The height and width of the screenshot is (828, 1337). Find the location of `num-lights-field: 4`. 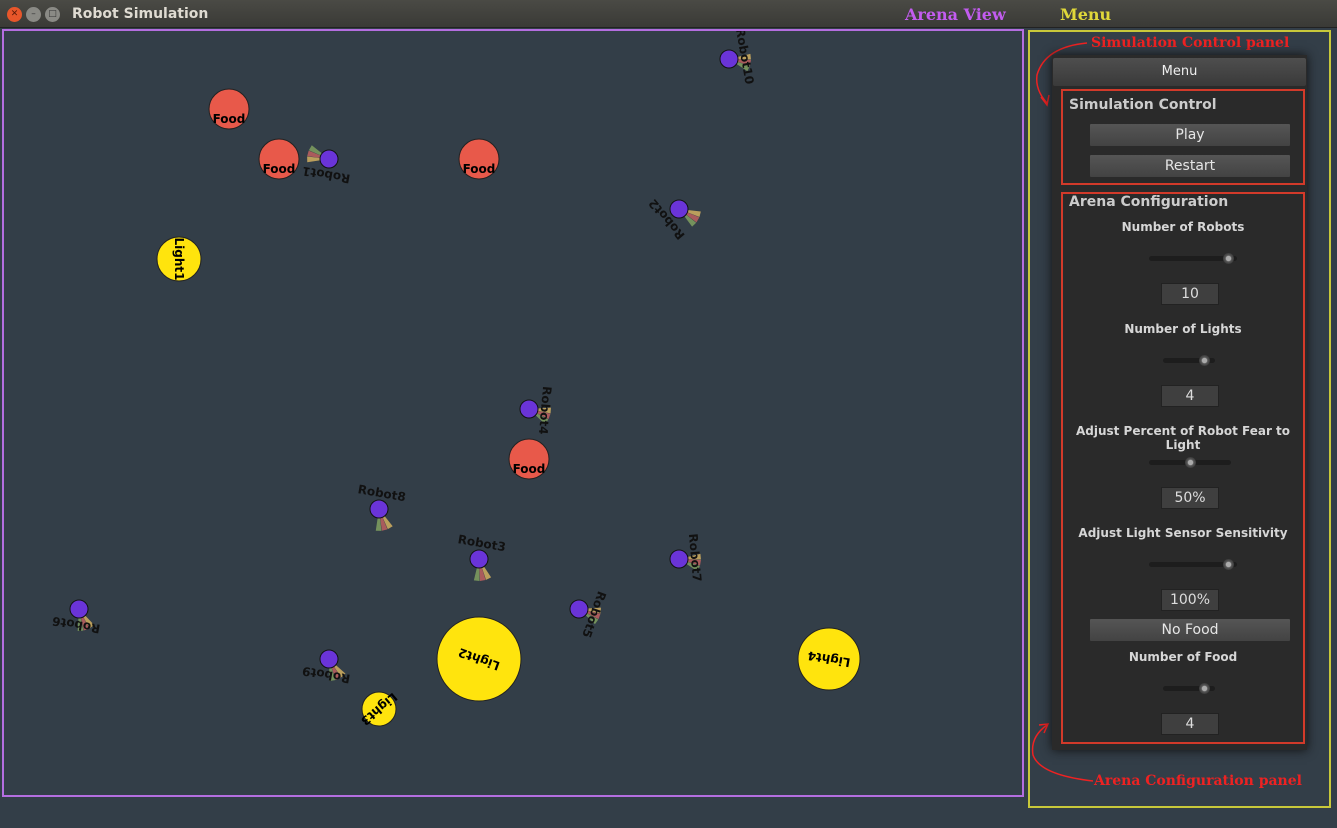

num-lights-field: 4 is located at coordinates (1190, 396).